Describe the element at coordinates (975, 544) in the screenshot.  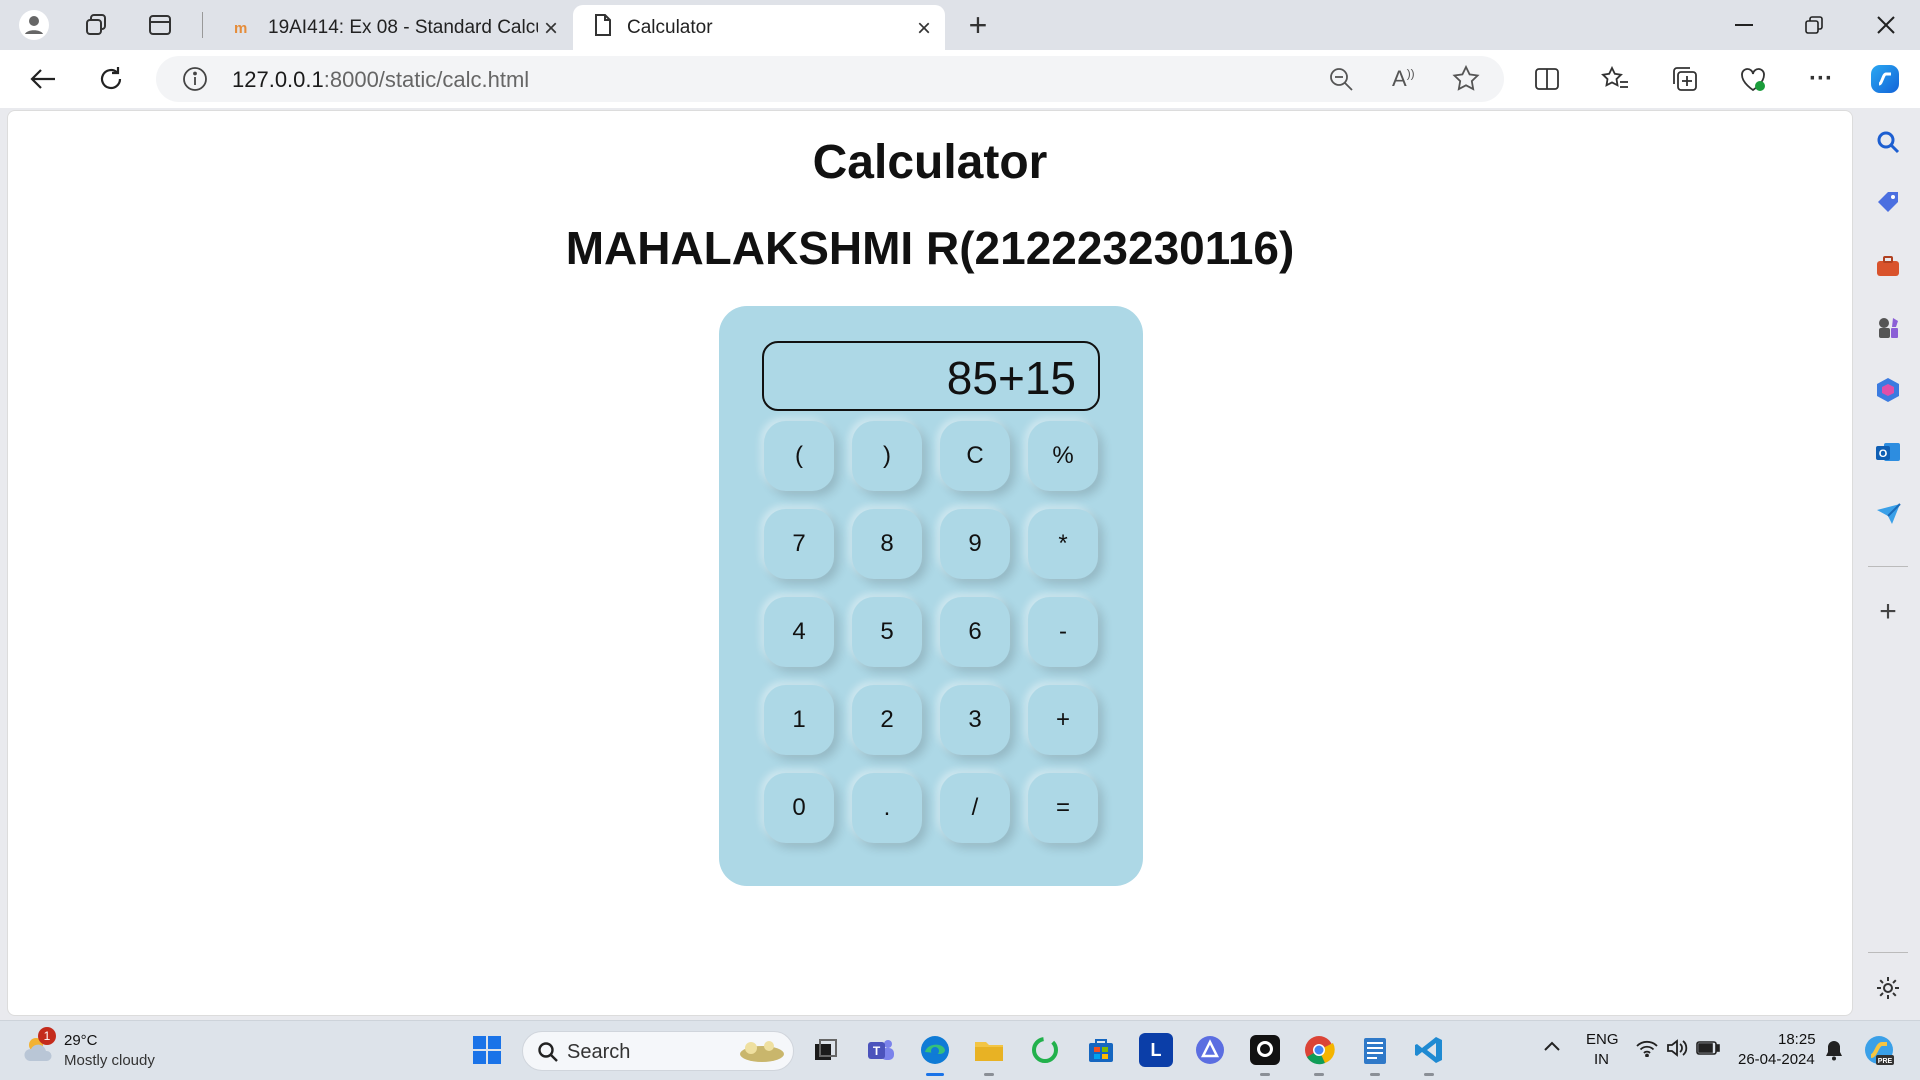
I see `key-digit-9-button: 9` at that location.